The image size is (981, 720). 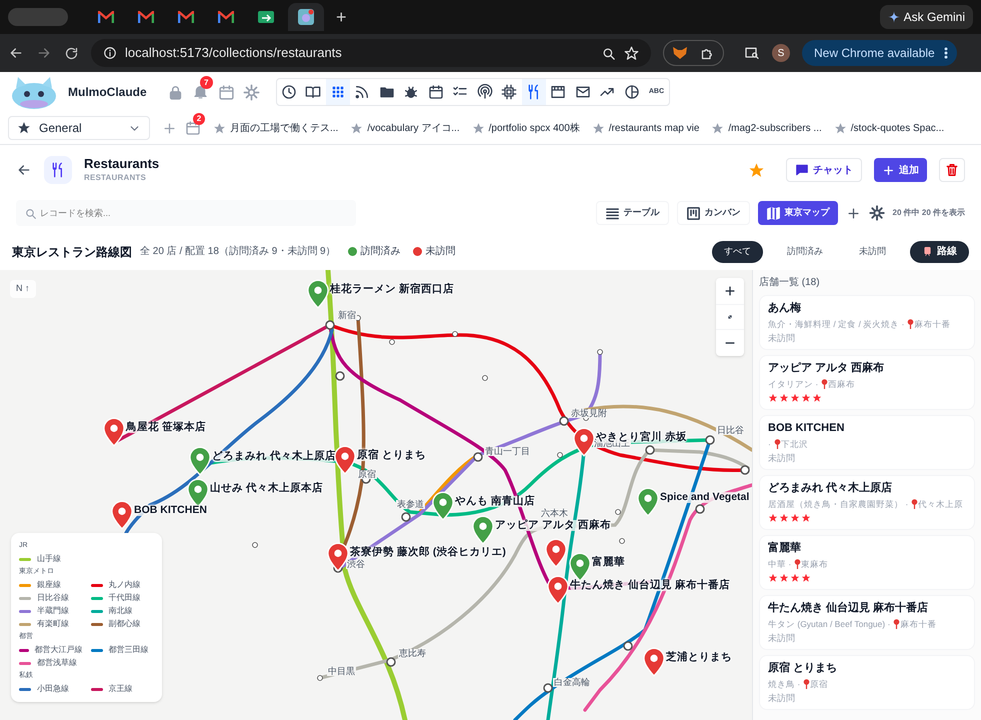 What do you see at coordinates (266, 488) in the screenshot?
I see `pin-label: 山せみ 代々木上原本店` at bounding box center [266, 488].